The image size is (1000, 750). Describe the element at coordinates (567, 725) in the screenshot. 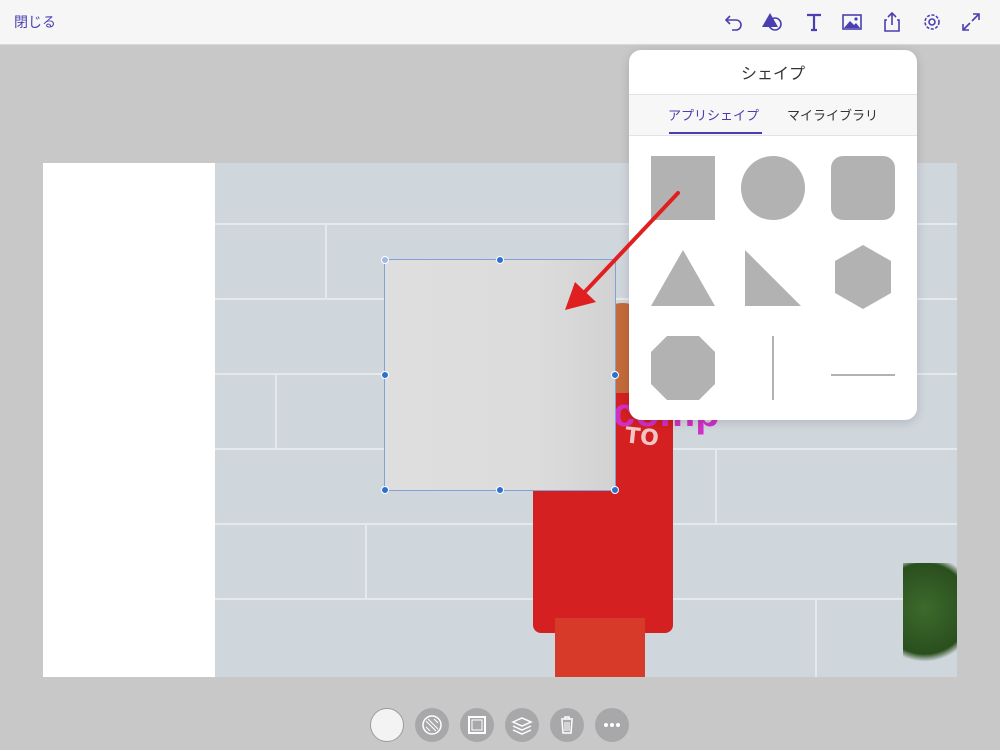

I see `delete-icon` at that location.